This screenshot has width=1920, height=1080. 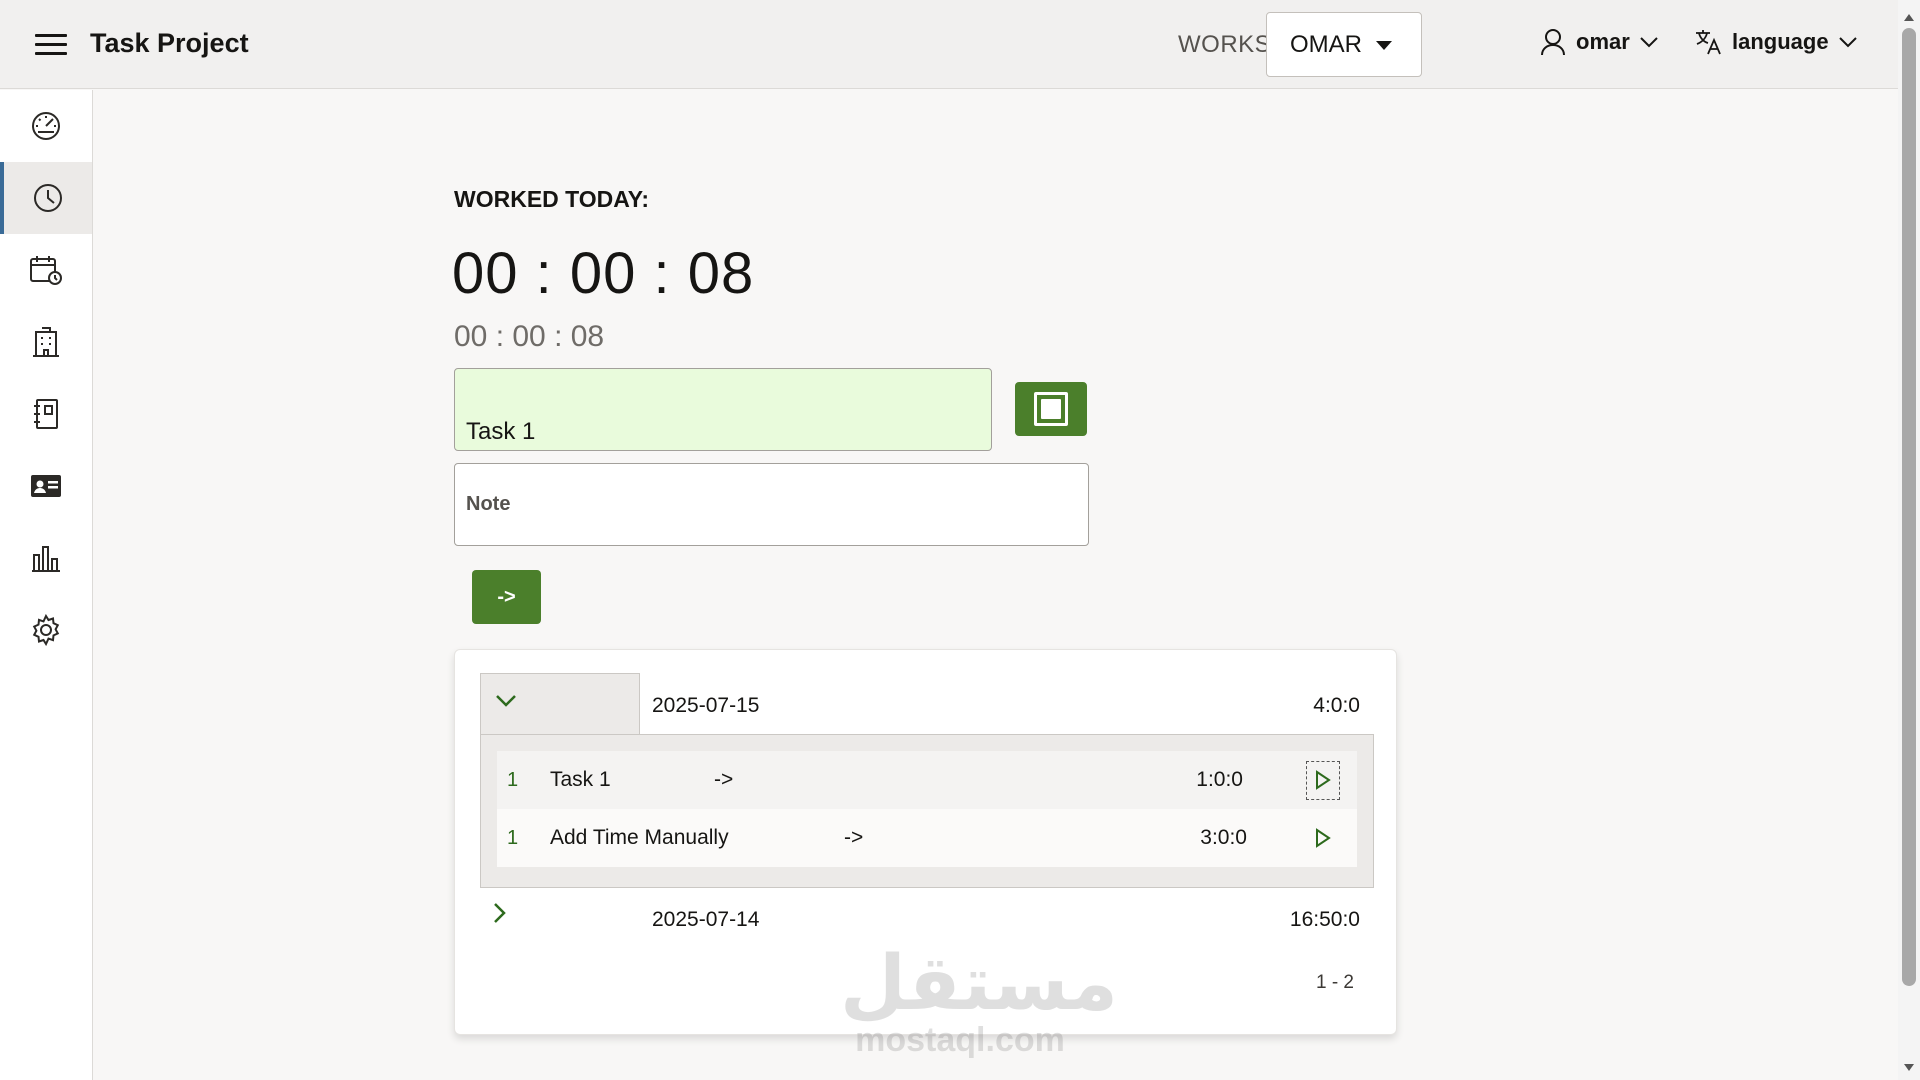 What do you see at coordinates (771, 504) in the screenshot?
I see `note-input` at bounding box center [771, 504].